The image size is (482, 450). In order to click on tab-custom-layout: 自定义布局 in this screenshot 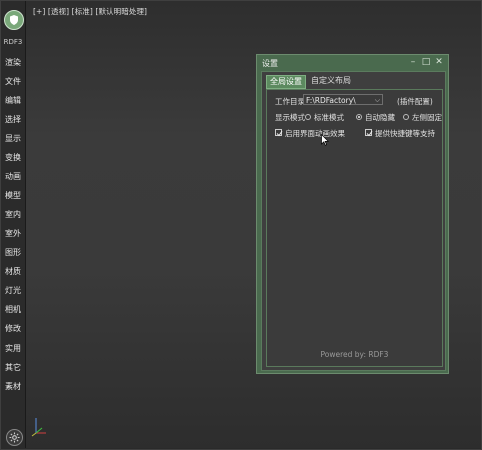, I will do `click(331, 81)`.